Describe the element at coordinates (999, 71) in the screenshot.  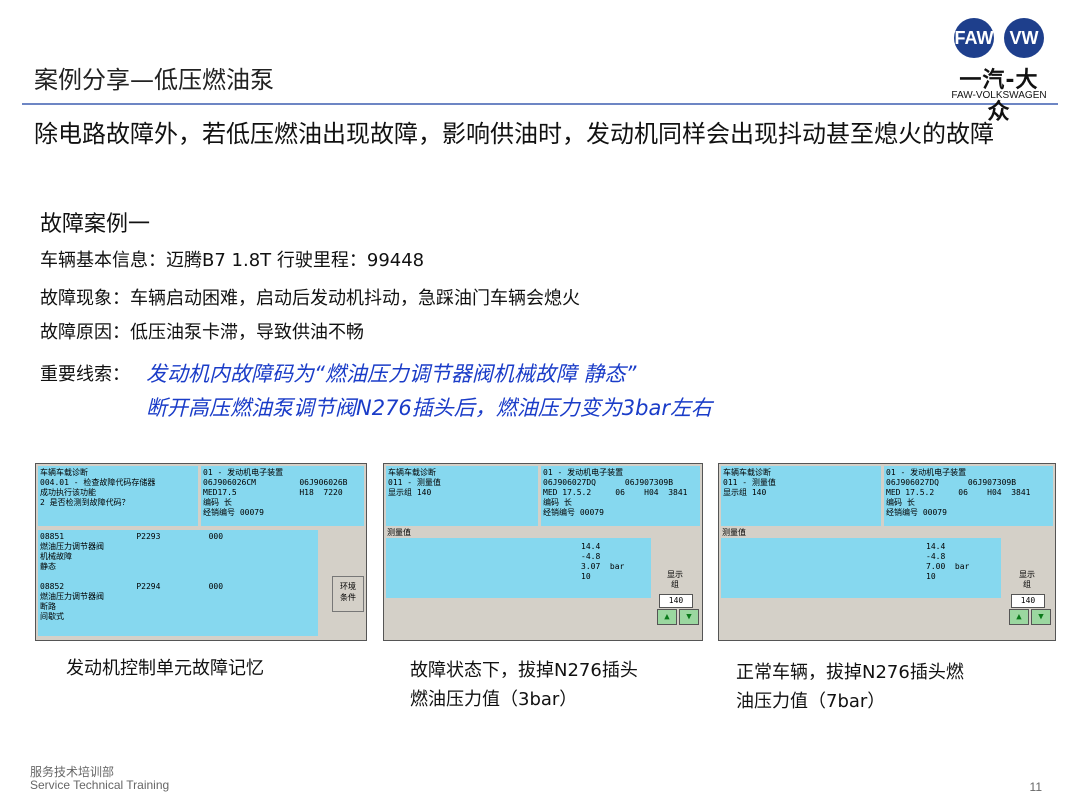
I see `brand-logo: FAW VW 一汽-大众 FAW-VOLKSWAGEN` at that location.